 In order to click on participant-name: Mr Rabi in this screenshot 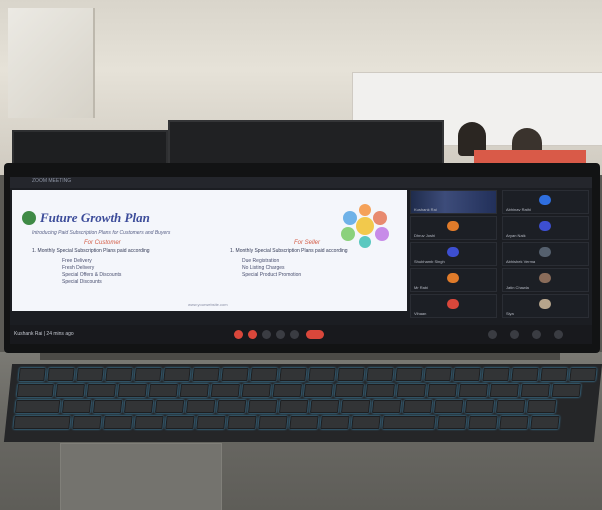, I will do `click(421, 287)`.